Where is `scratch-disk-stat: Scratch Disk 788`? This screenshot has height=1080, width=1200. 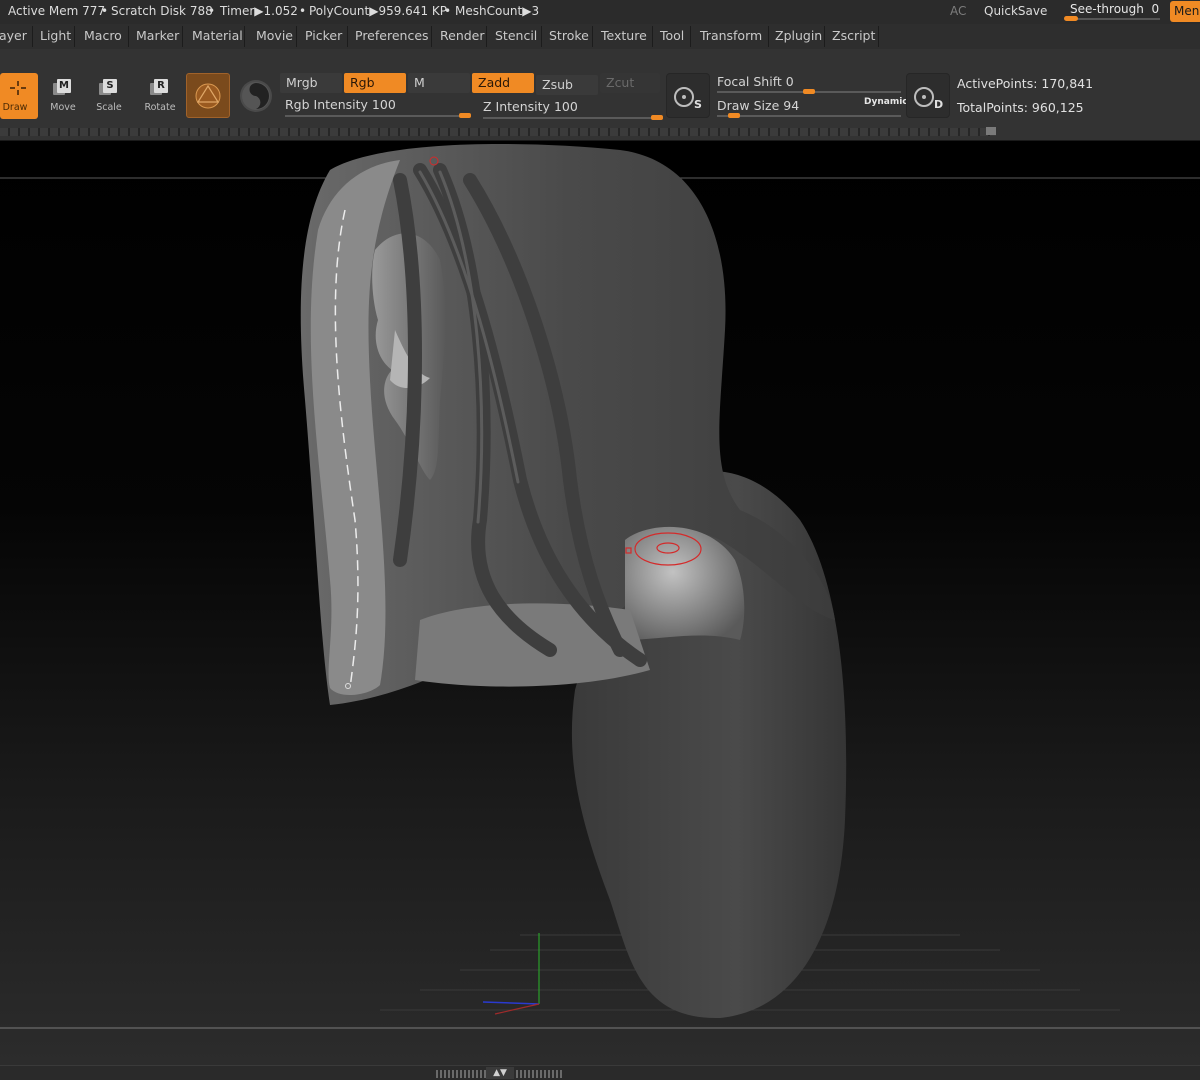
scratch-disk-stat: Scratch Disk 788 is located at coordinates (162, 11).